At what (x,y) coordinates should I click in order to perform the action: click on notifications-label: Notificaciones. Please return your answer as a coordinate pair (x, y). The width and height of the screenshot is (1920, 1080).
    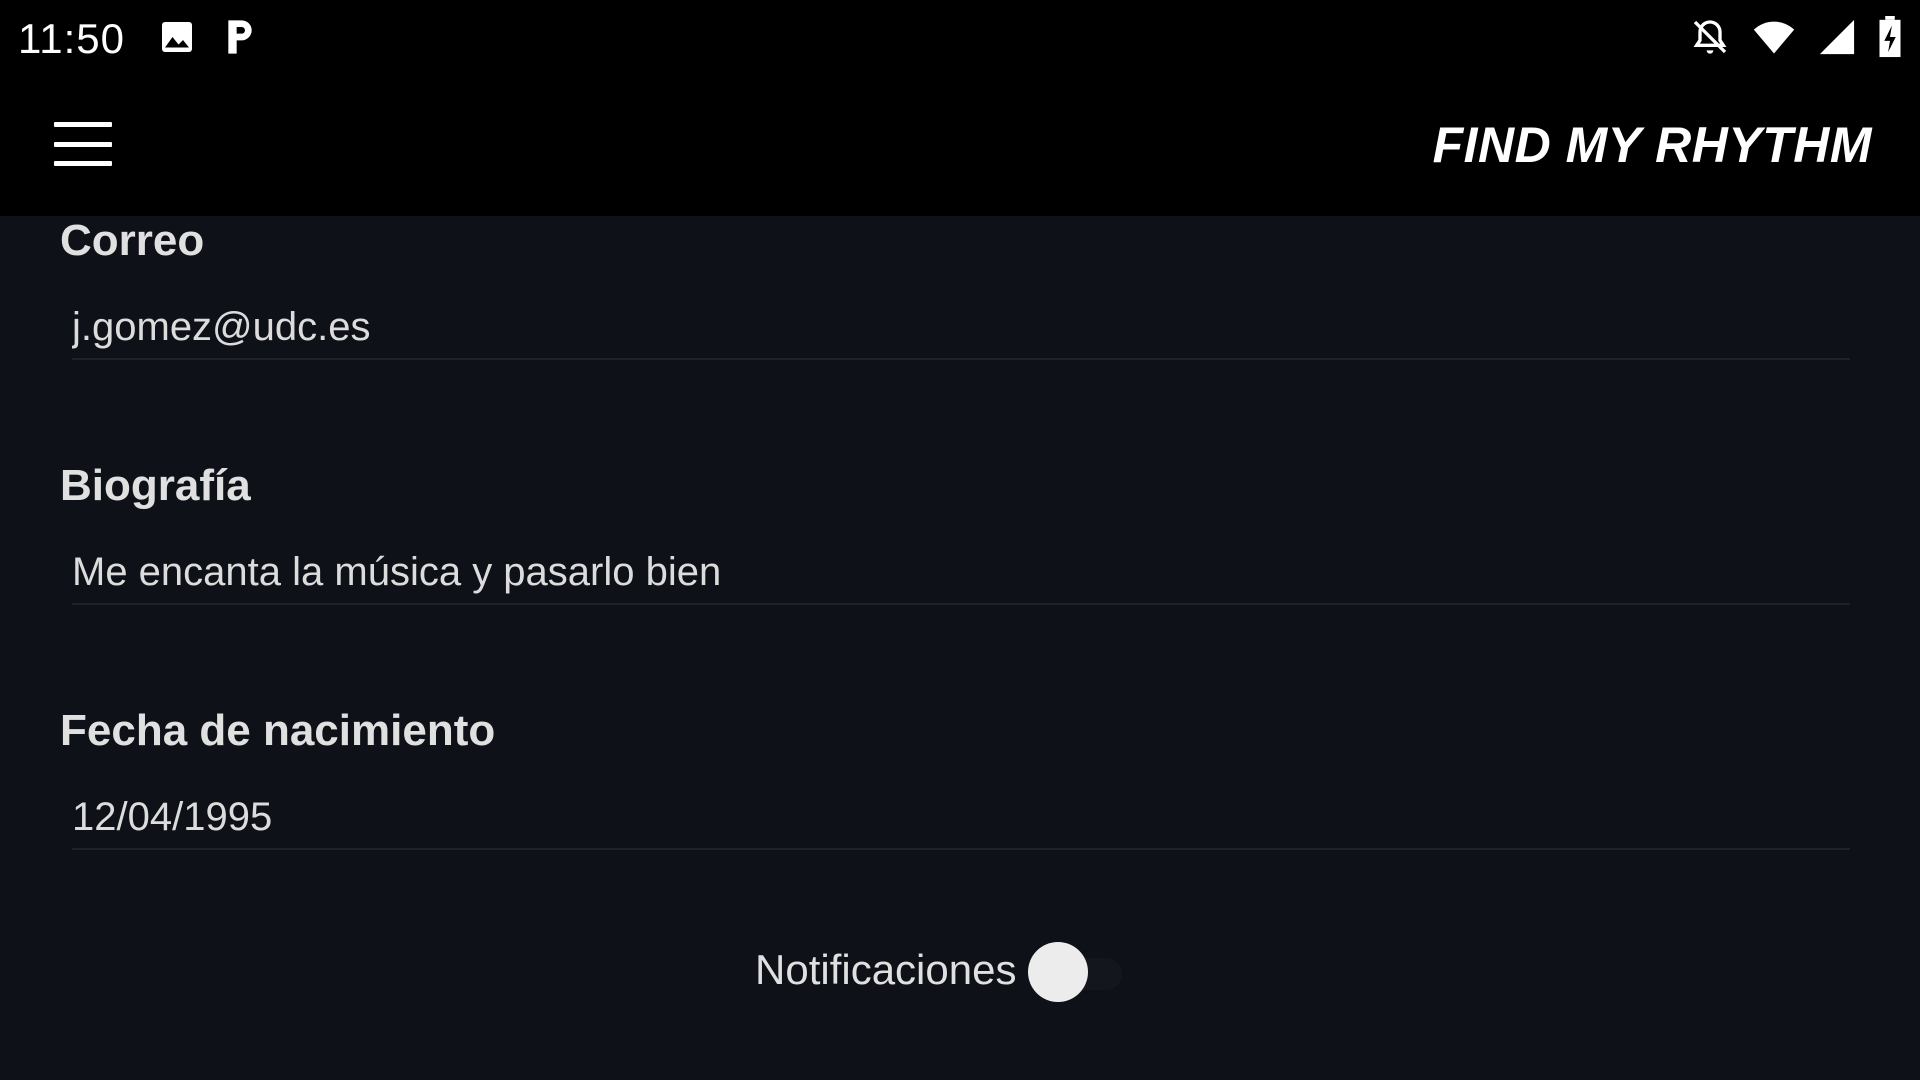
    Looking at the image, I should click on (886, 969).